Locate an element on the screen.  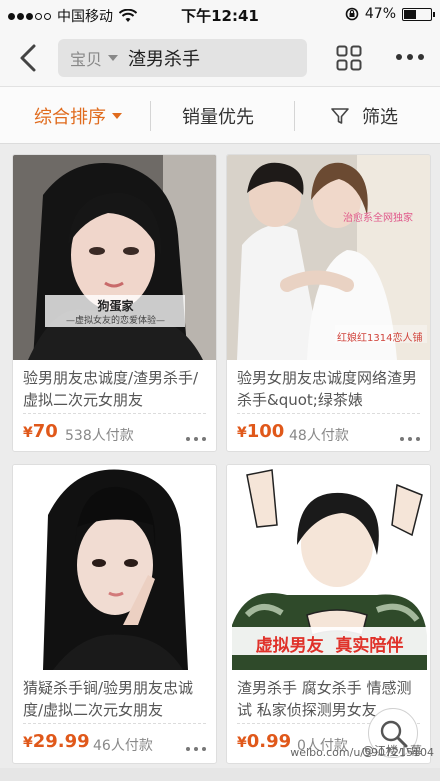
product-title: 猜疑杀手锏/验男朋友忠诚度/虚拟二次元女朋友 is located at coordinates (116, 699).